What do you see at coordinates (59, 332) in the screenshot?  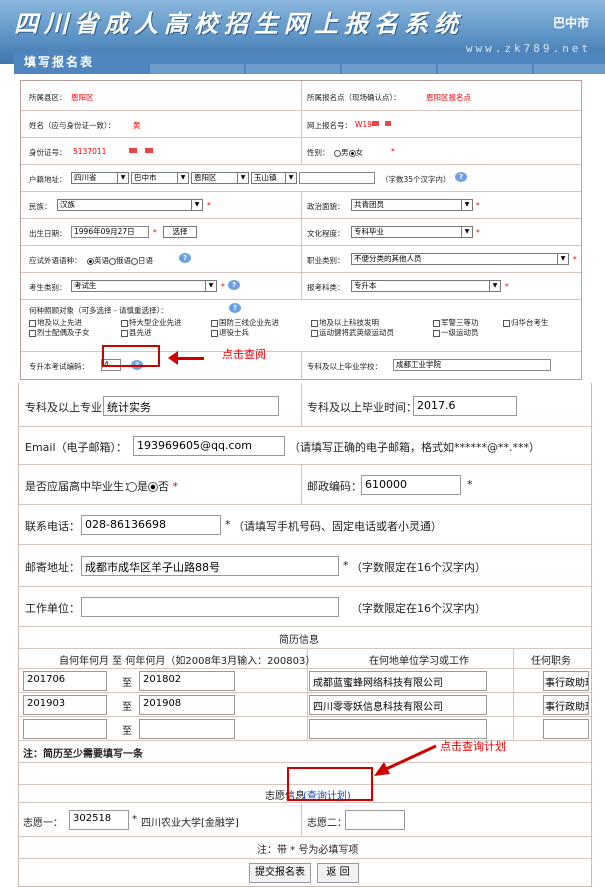 I see `bonus-option: 烈士配偶及子女` at bounding box center [59, 332].